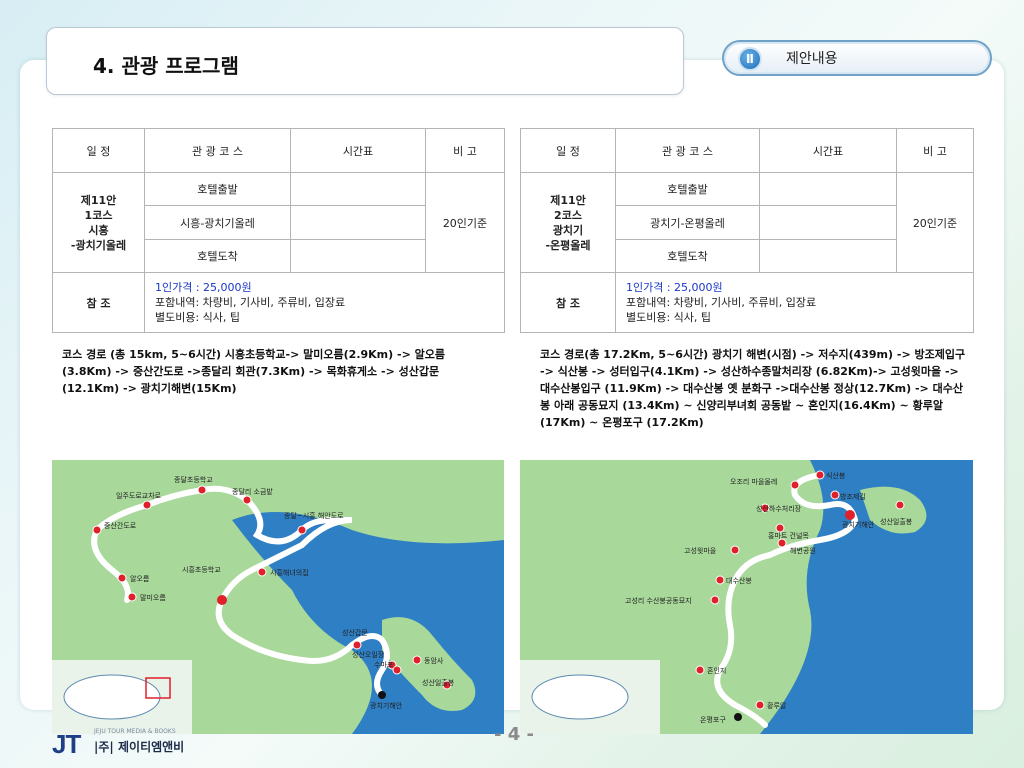 The image size is (1024, 768). Describe the element at coordinates (568, 245) in the screenshot. I see `schedule-line: -온평올레` at that location.